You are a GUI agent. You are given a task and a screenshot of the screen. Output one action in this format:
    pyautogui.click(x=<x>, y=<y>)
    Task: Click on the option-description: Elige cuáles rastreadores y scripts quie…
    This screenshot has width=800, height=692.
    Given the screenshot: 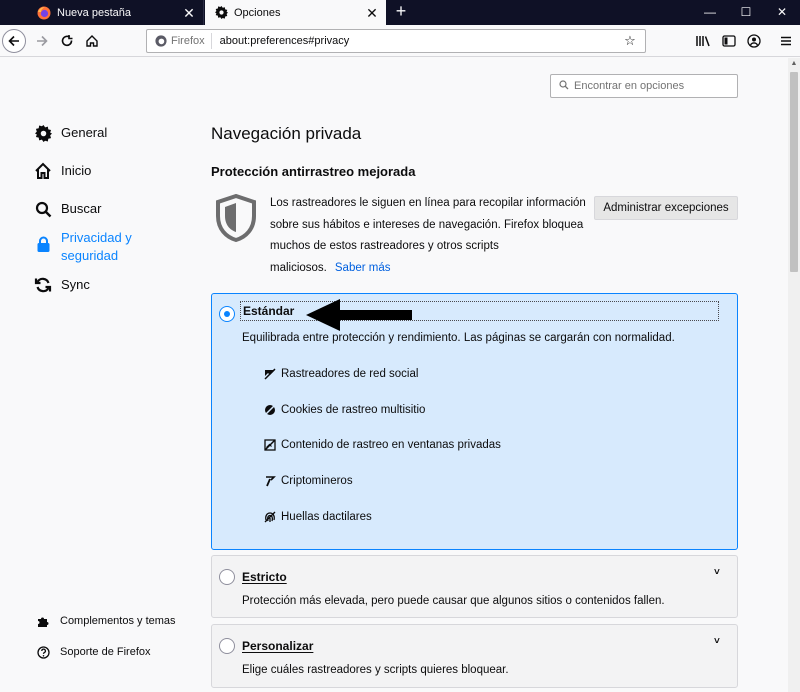 What is the action you would take?
    pyautogui.click(x=375, y=670)
    